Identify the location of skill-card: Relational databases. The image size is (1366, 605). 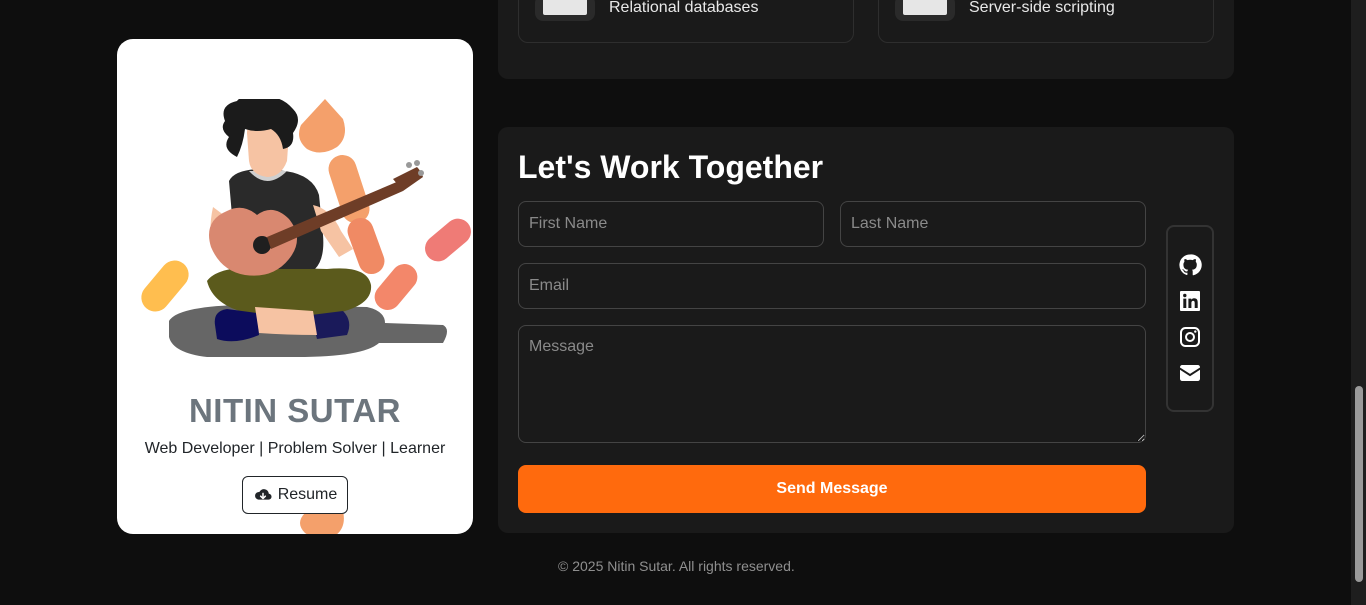
(686, 21).